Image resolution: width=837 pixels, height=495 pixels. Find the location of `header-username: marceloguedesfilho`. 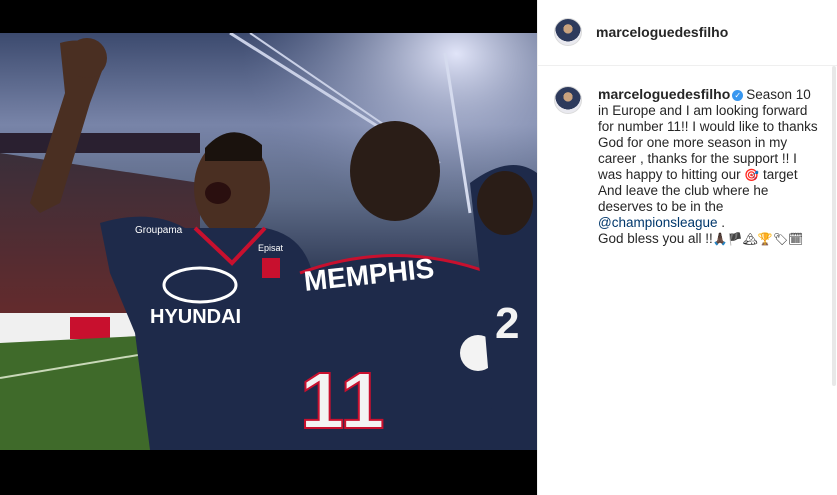

header-username: marceloguedesfilho is located at coordinates (662, 32).